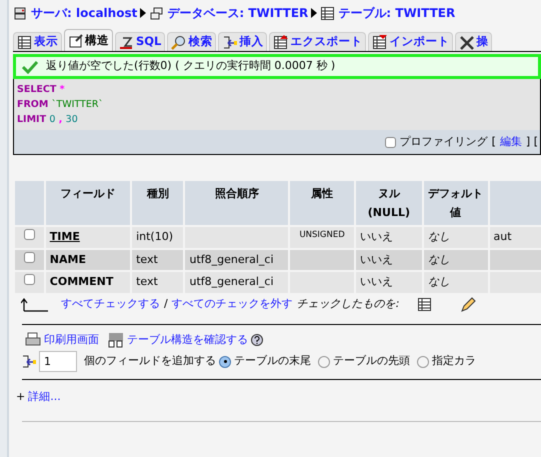 The image size is (541, 457). What do you see at coordinates (75, 40) in the screenshot?
I see `structure-icon` at bounding box center [75, 40].